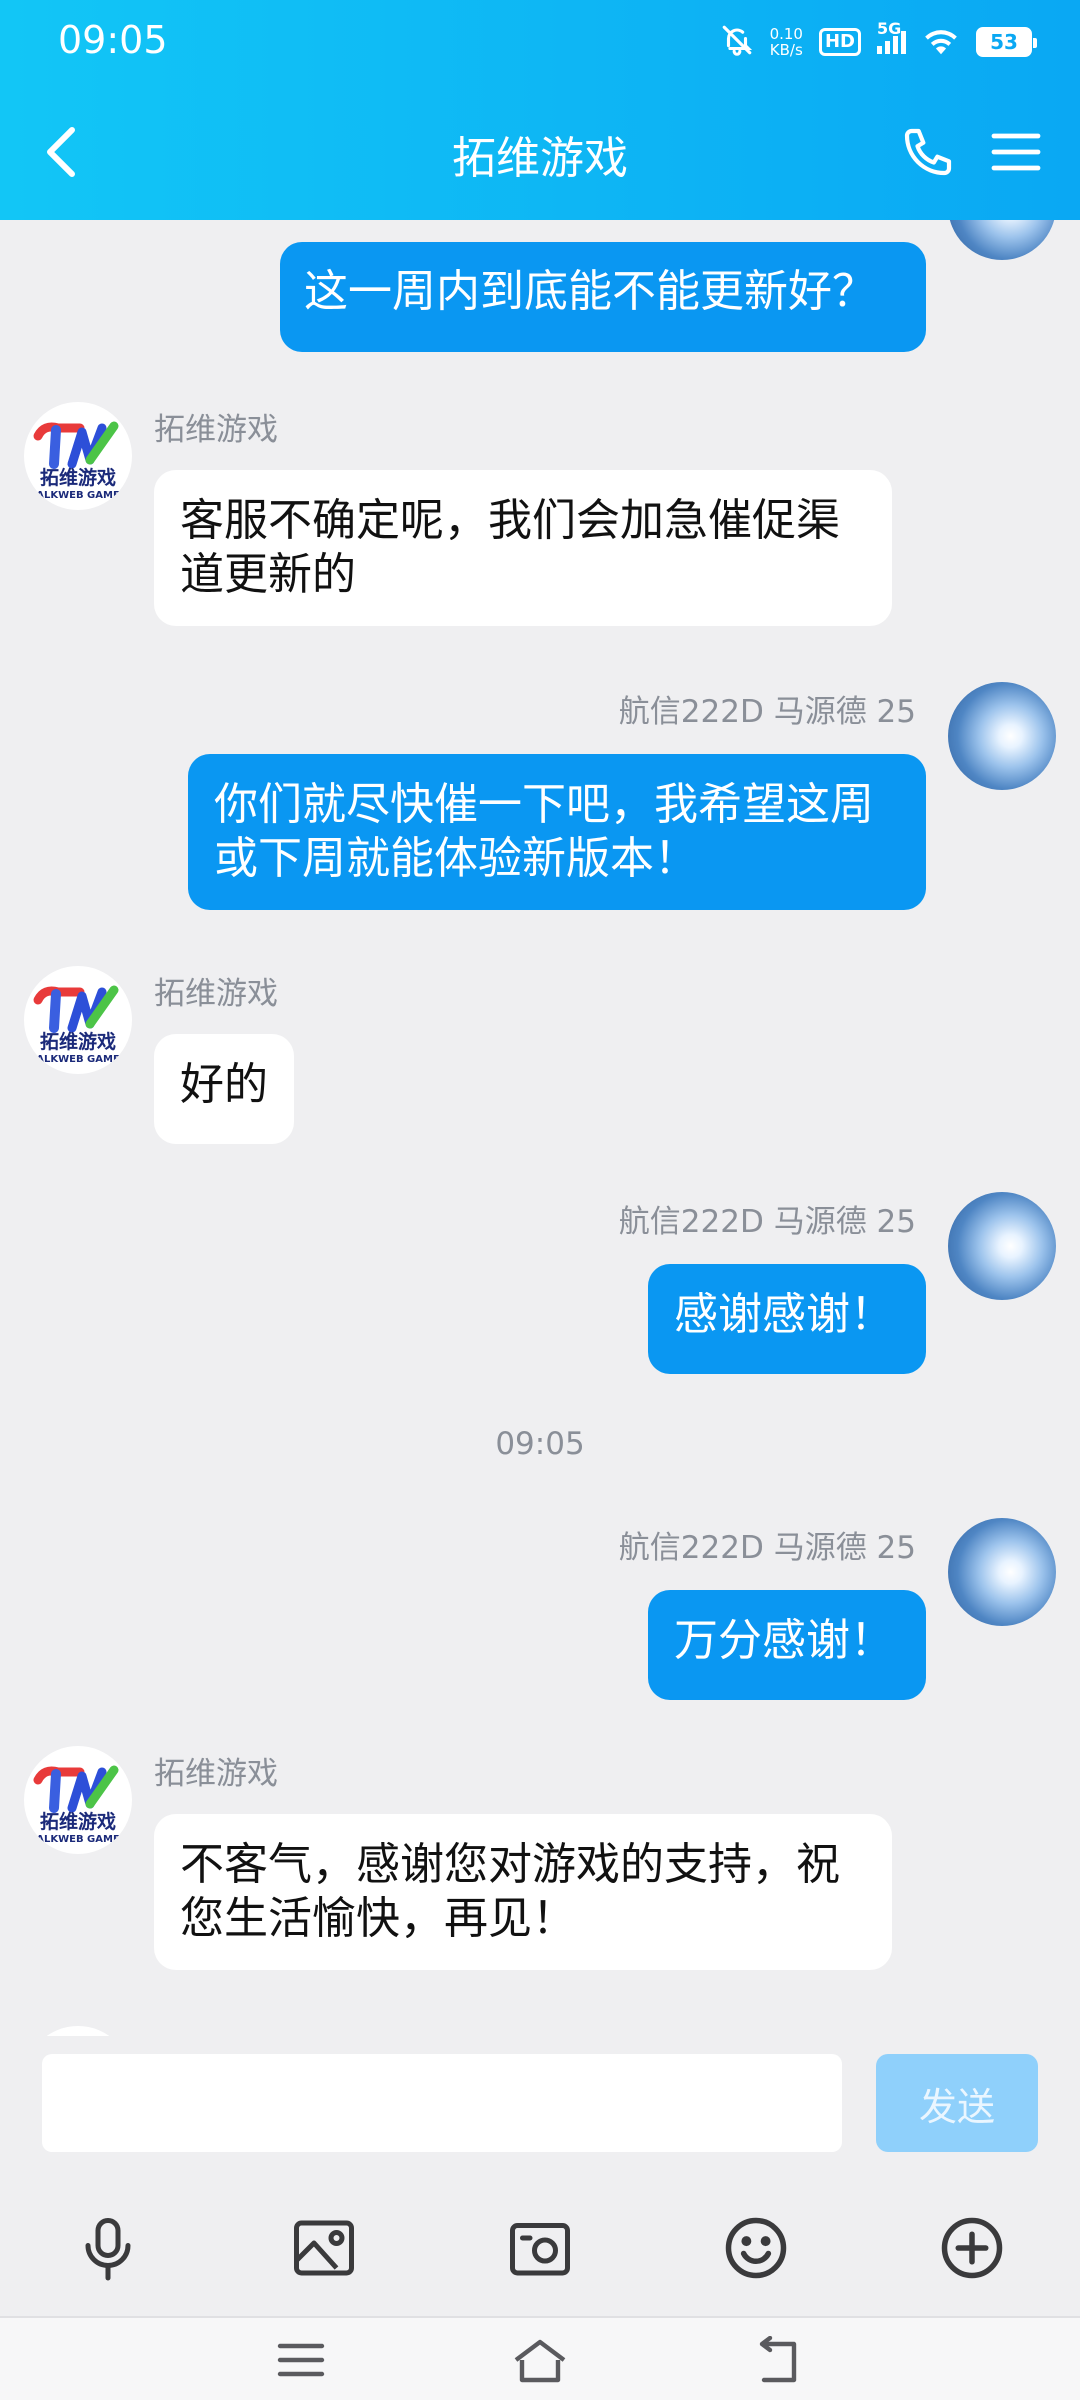  I want to click on mute-icon, so click(737, 42).